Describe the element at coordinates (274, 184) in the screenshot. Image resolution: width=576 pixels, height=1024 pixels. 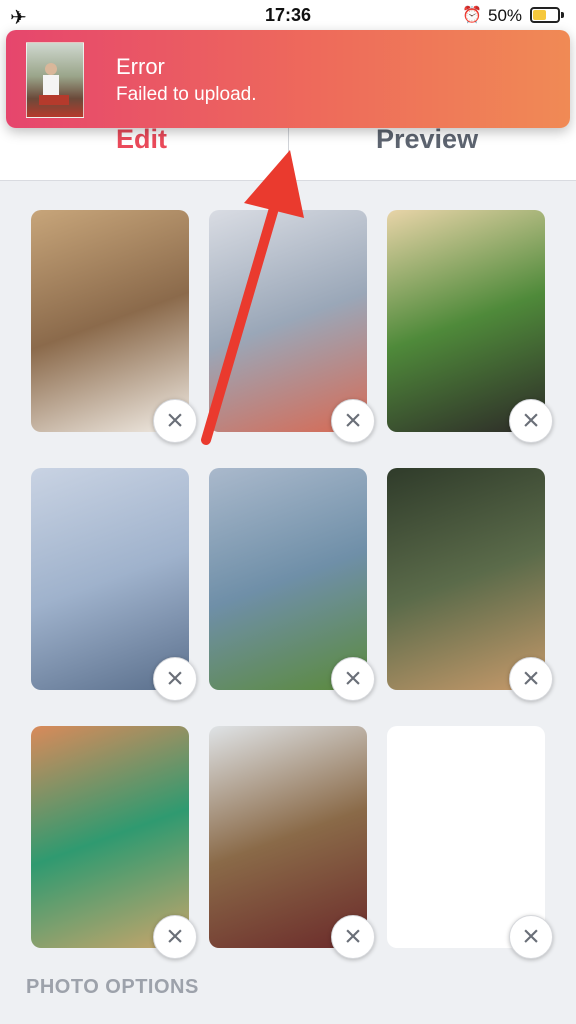
I see `arrow-head` at that location.